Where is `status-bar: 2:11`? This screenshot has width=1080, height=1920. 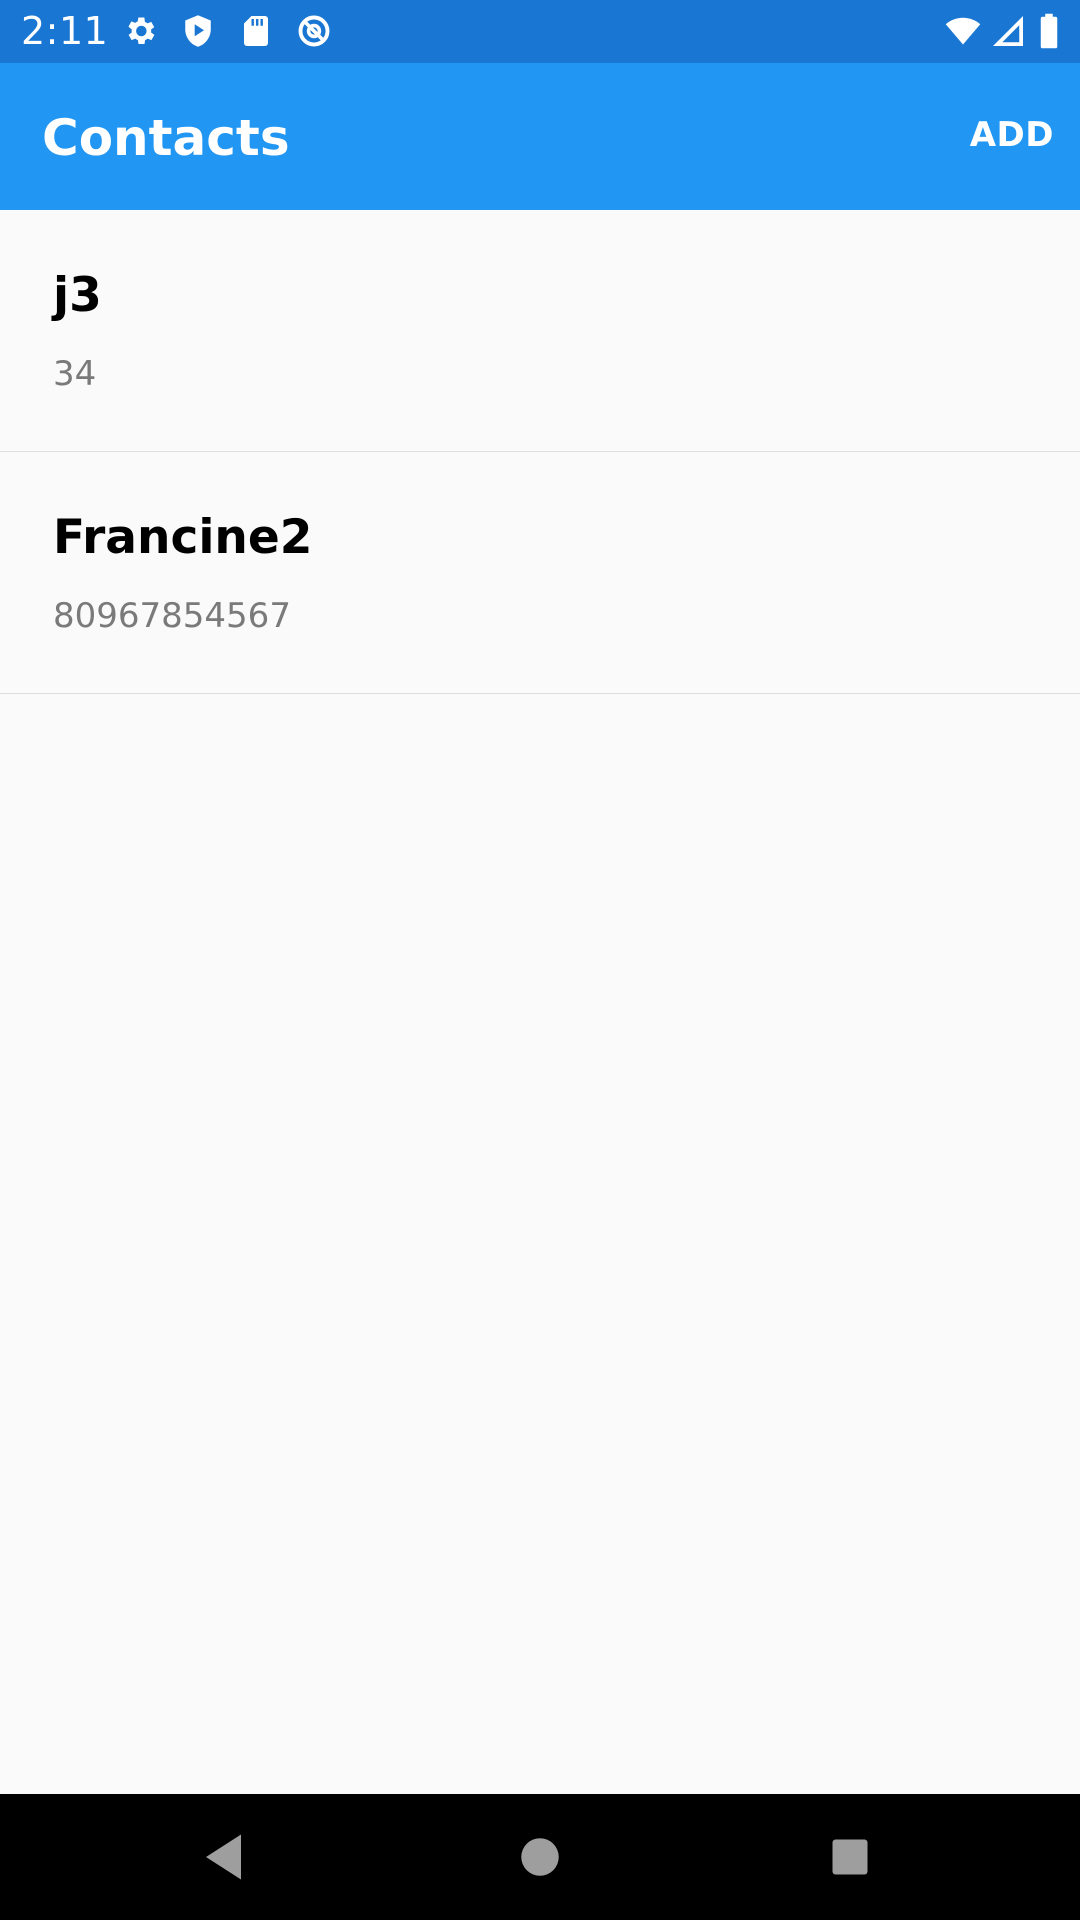 status-bar: 2:11 is located at coordinates (540, 31).